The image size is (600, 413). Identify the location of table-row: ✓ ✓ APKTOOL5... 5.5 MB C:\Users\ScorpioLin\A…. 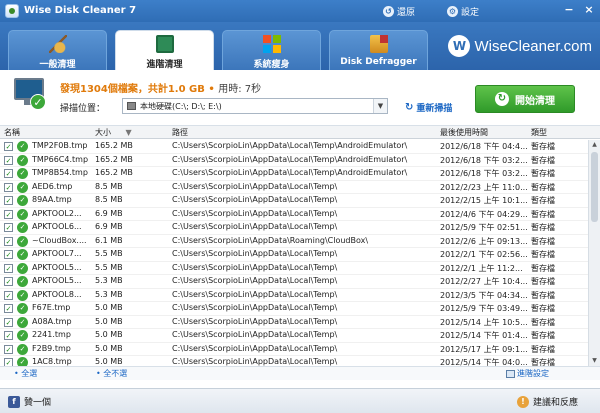
(294, 268).